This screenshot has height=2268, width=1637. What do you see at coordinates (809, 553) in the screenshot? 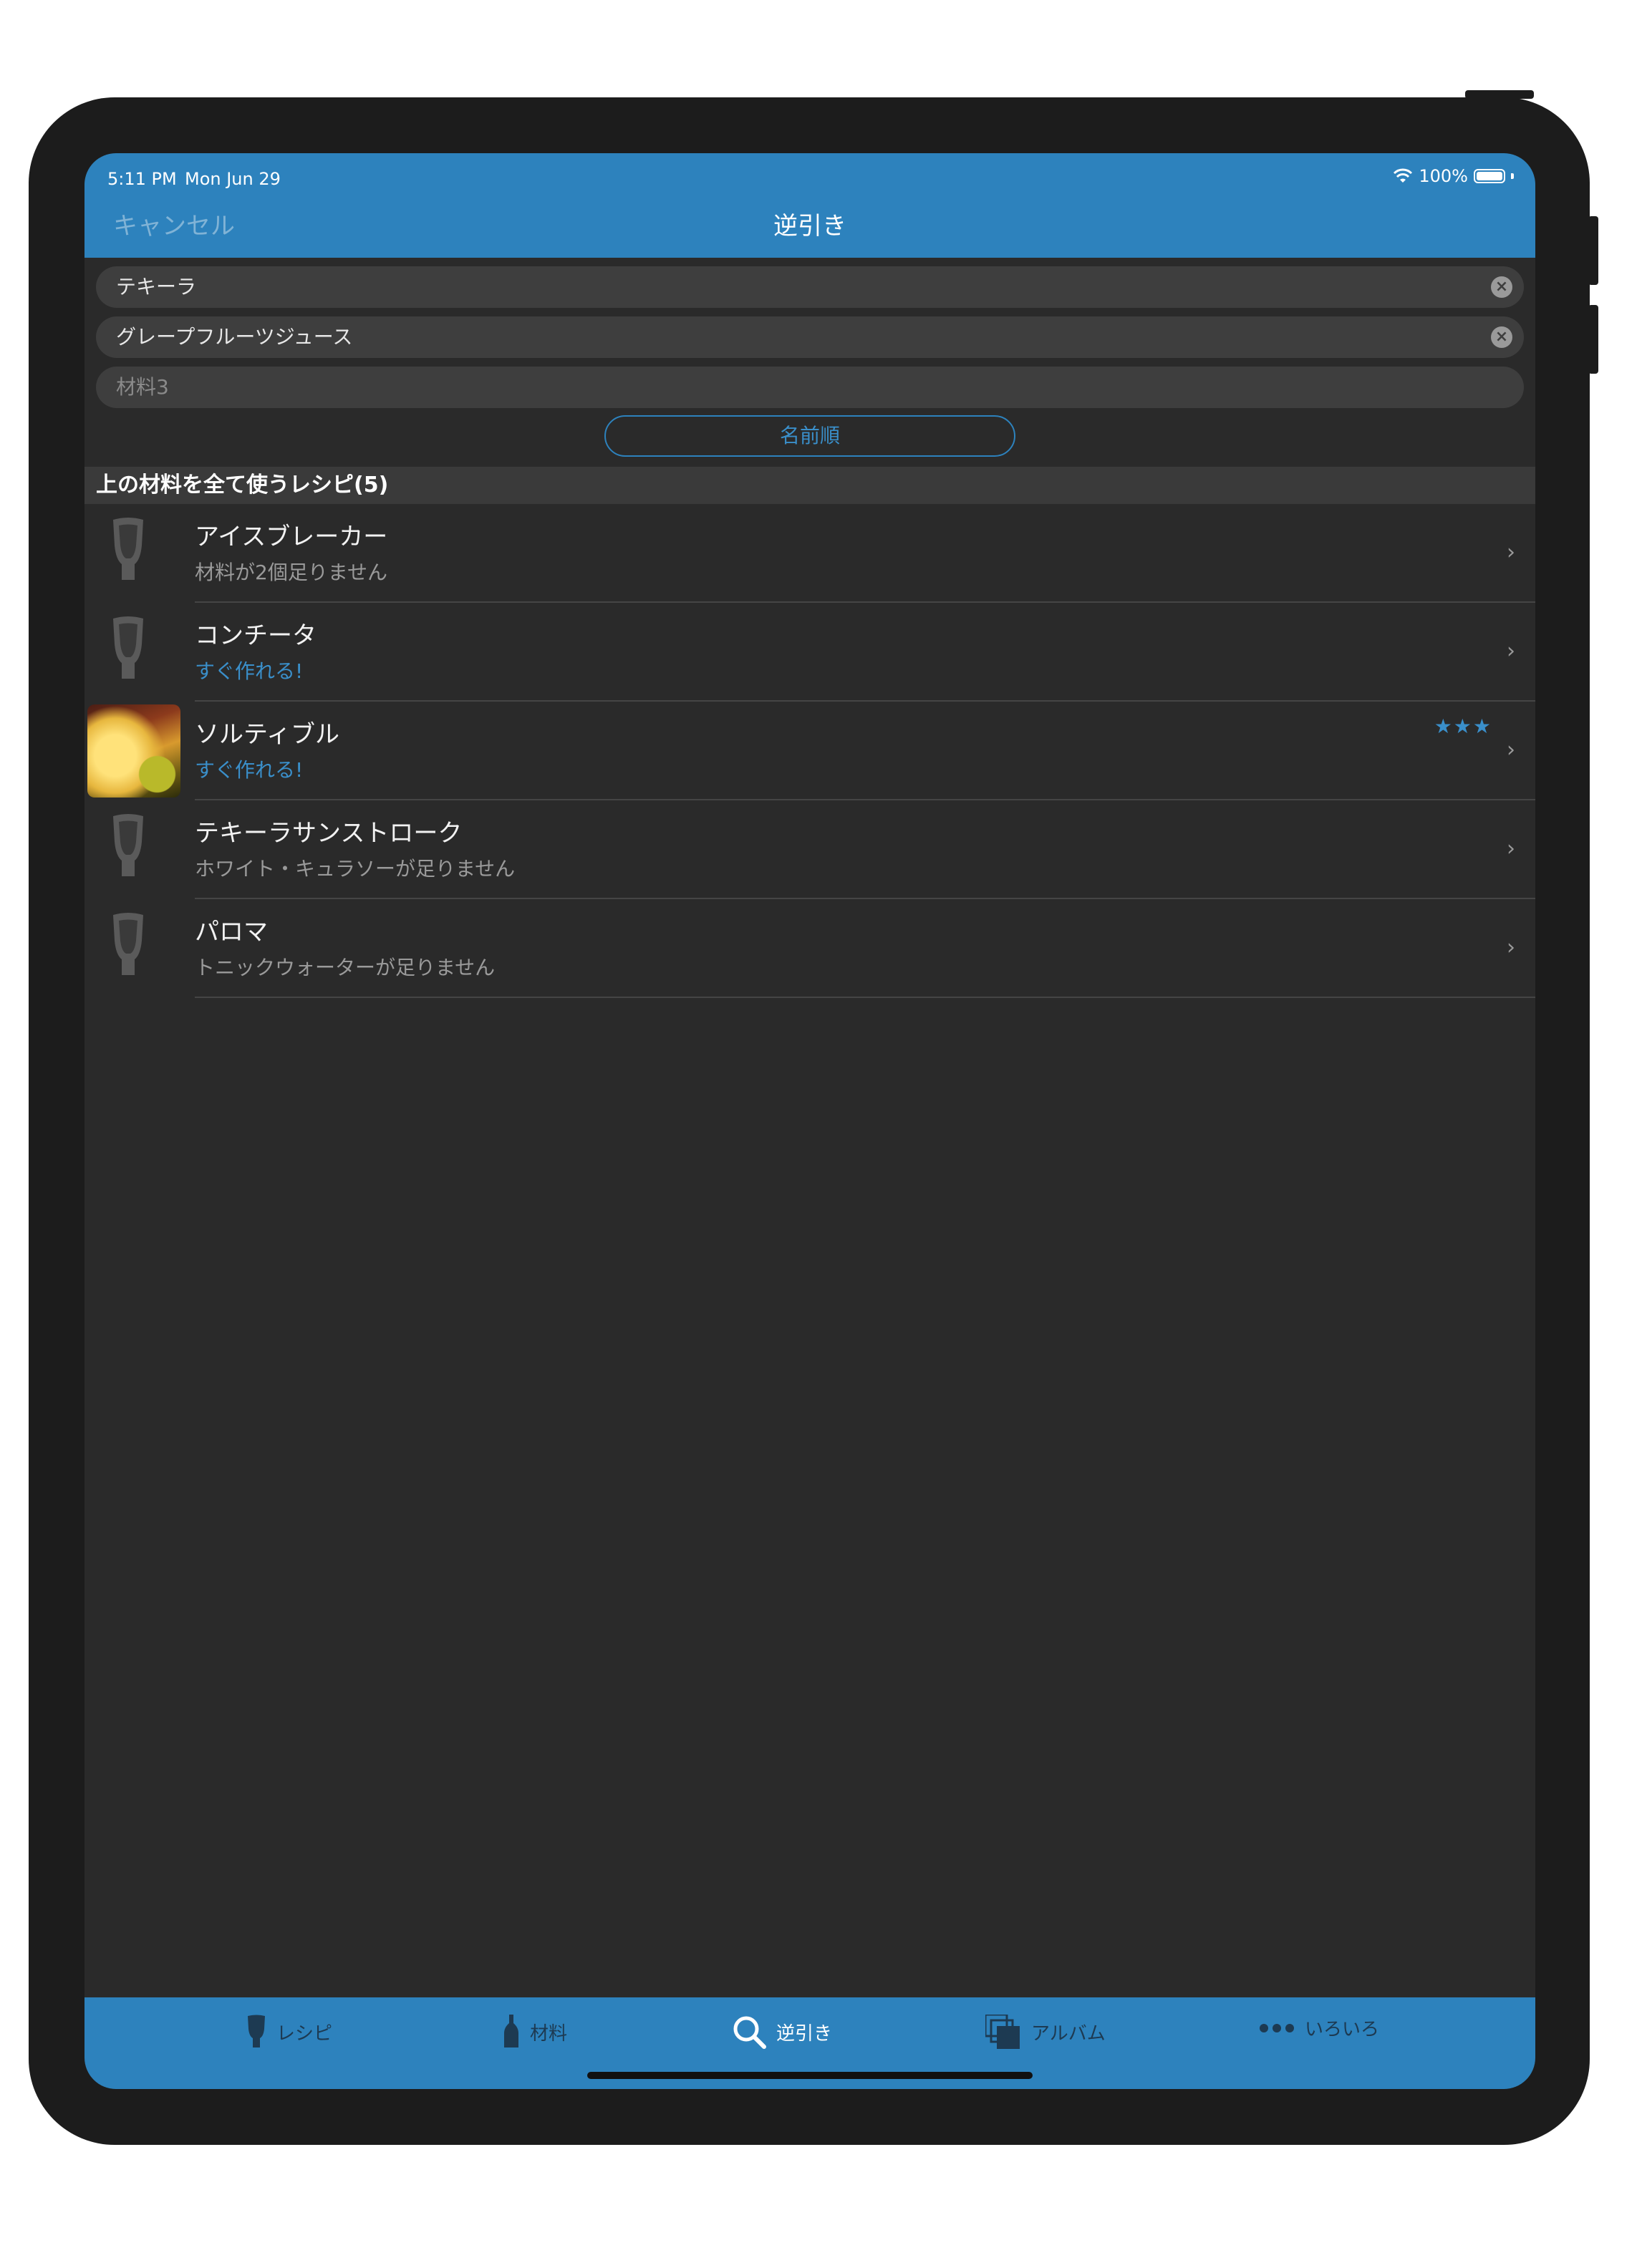
I see `recipe-row-icebreaker: アイスブレーカー 材料が2個足りません ›` at bounding box center [809, 553].